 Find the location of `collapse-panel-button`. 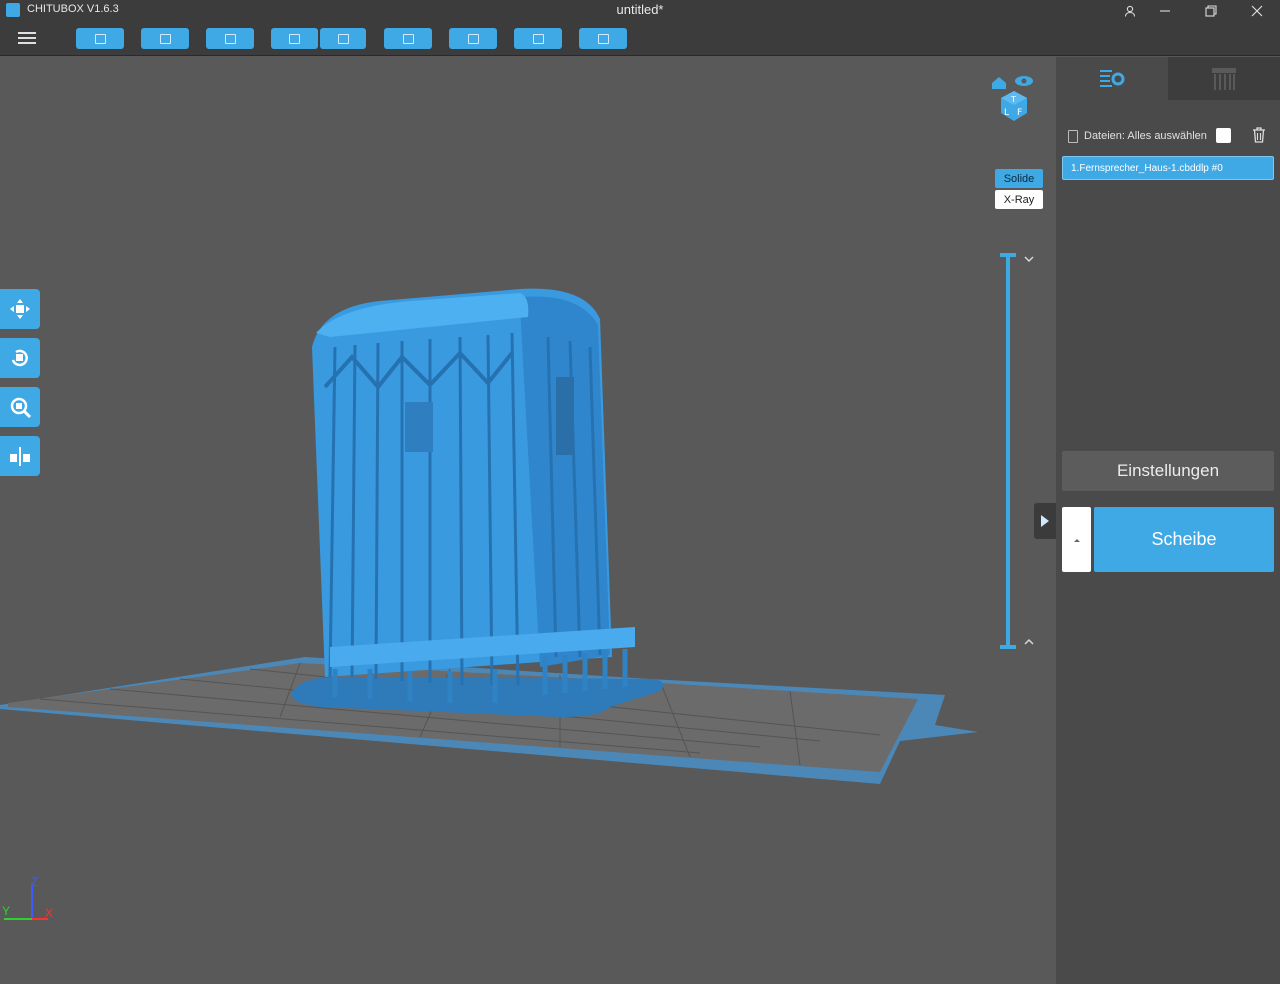

collapse-panel-button is located at coordinates (1045, 521).